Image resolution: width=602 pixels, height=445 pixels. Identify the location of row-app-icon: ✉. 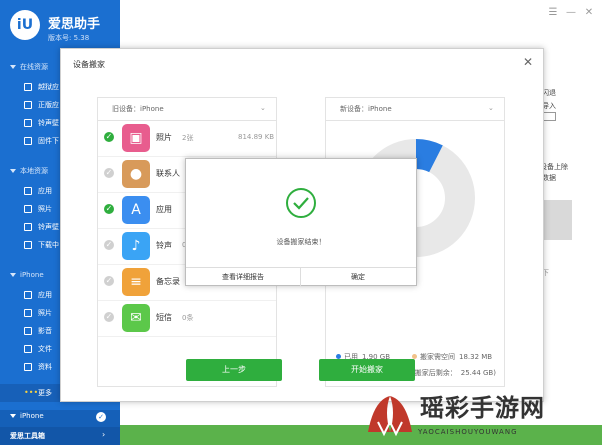
(136, 318).